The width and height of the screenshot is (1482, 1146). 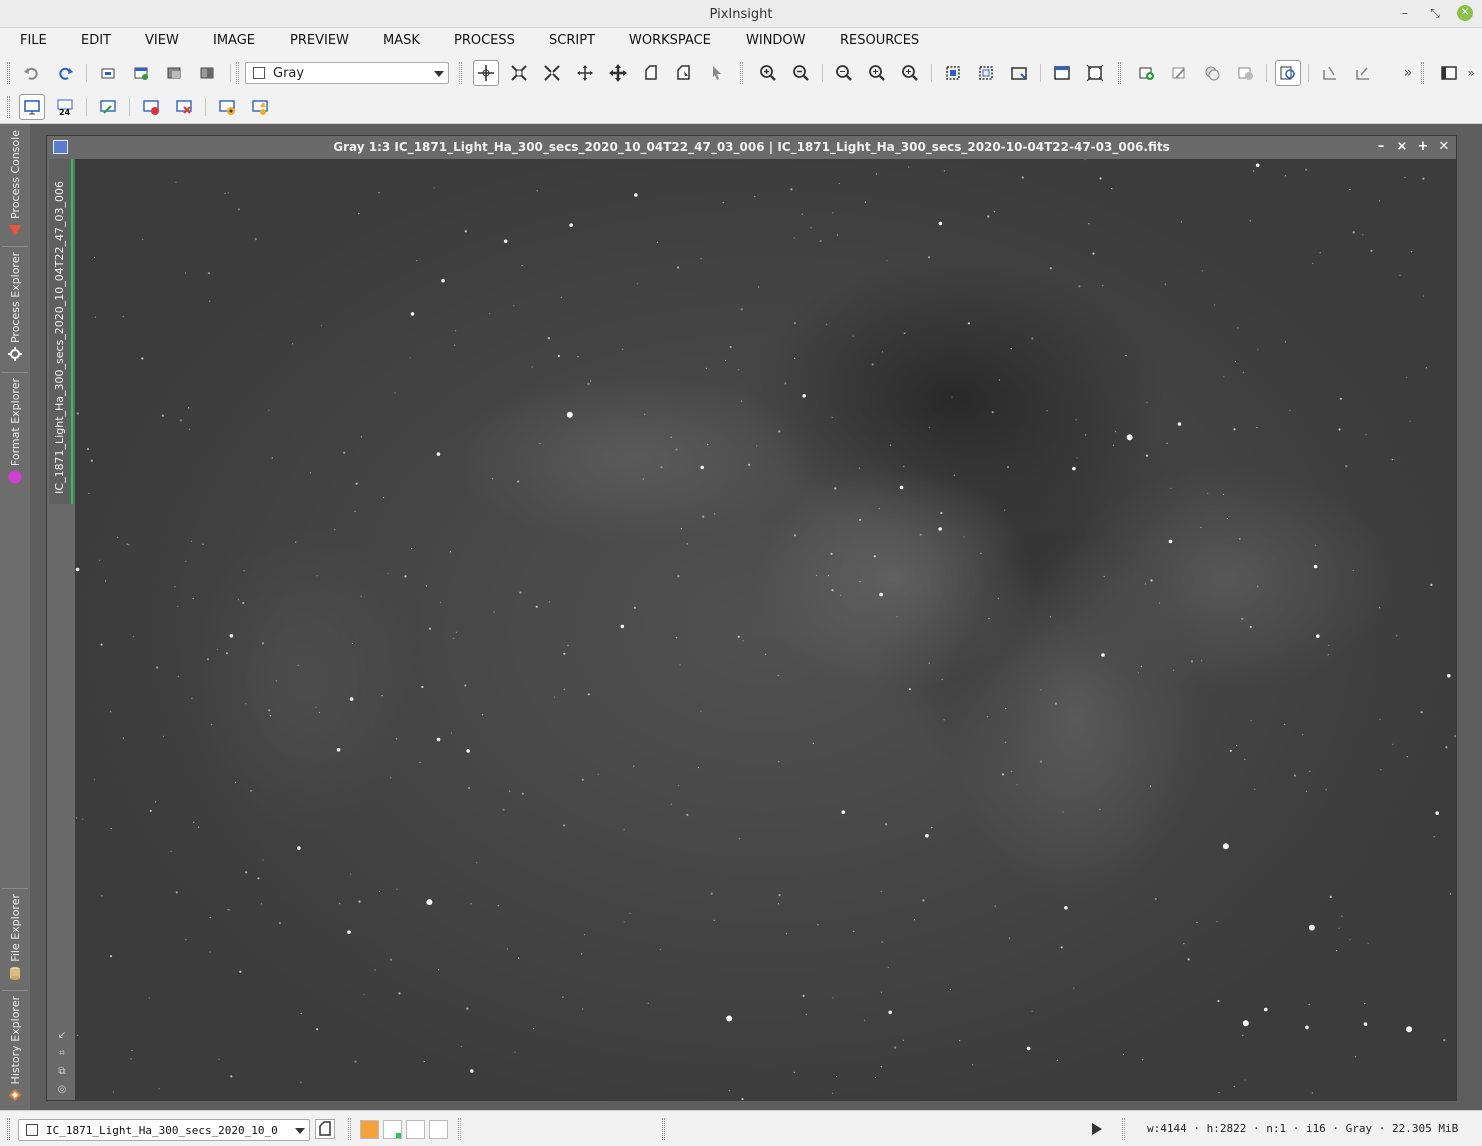 What do you see at coordinates (1471, 73) in the screenshot?
I see `toolbar-overflow-right-icon: »` at bounding box center [1471, 73].